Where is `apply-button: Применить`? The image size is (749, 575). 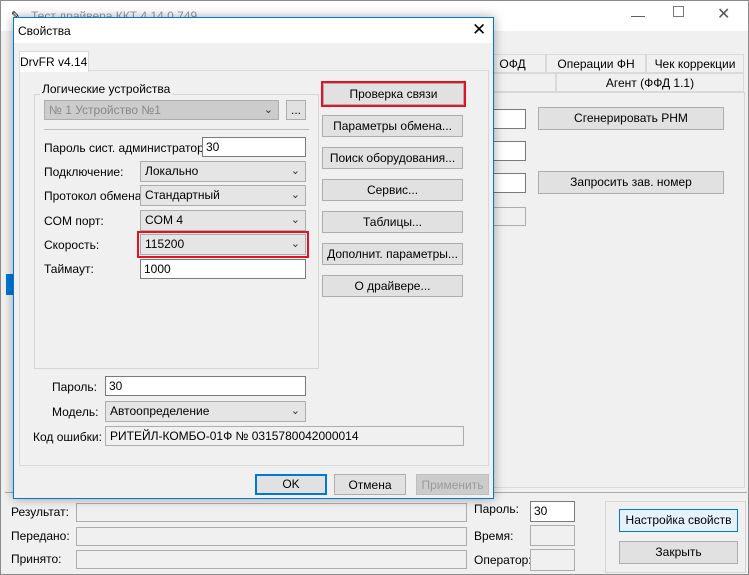 apply-button: Применить is located at coordinates (452, 484).